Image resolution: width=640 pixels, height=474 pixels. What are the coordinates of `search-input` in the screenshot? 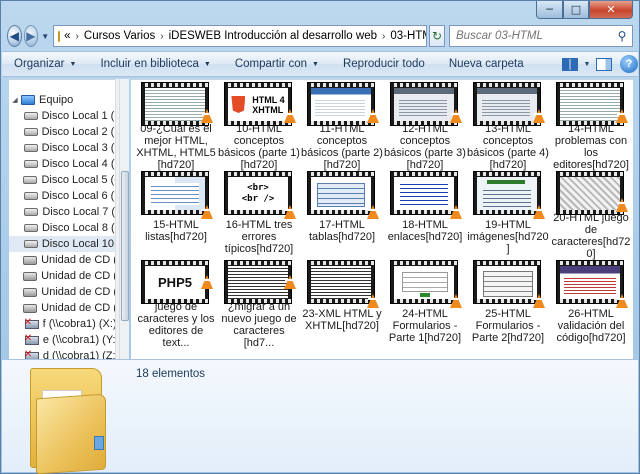 It's located at (534, 36).